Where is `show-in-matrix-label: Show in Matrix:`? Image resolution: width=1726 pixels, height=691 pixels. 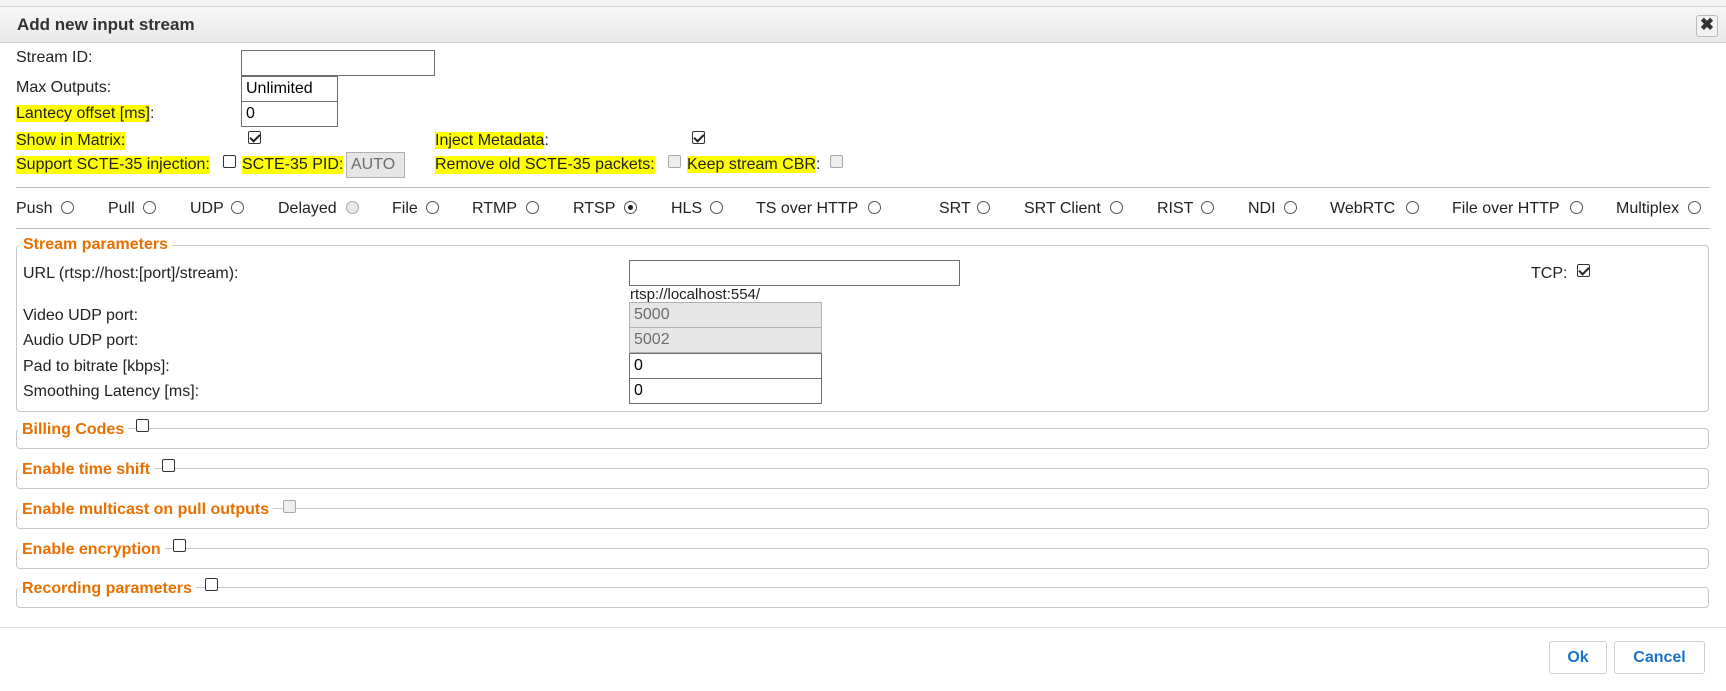
show-in-matrix-label: Show in Matrix: is located at coordinates (71, 141).